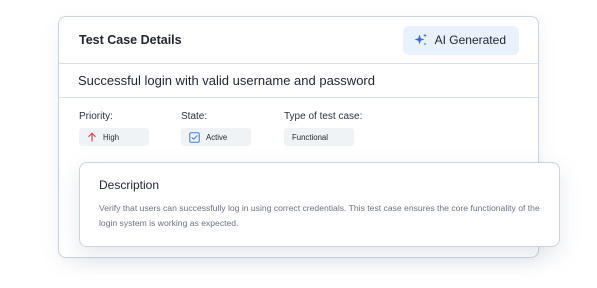 The height and width of the screenshot is (288, 597). Describe the element at coordinates (194, 137) in the screenshot. I see `checkbox-checked-icon` at that location.